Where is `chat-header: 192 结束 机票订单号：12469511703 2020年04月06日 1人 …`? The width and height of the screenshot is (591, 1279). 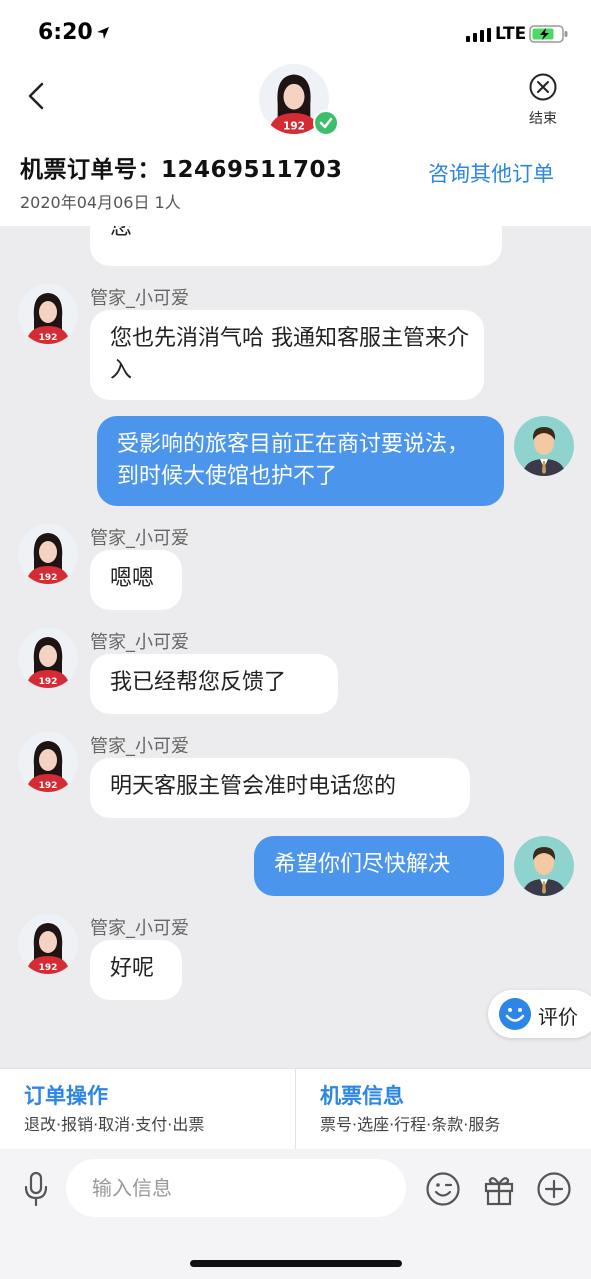
chat-header: 192 结束 机票订单号：12469511703 2020年04月06日 1人 … is located at coordinates (295, 144).